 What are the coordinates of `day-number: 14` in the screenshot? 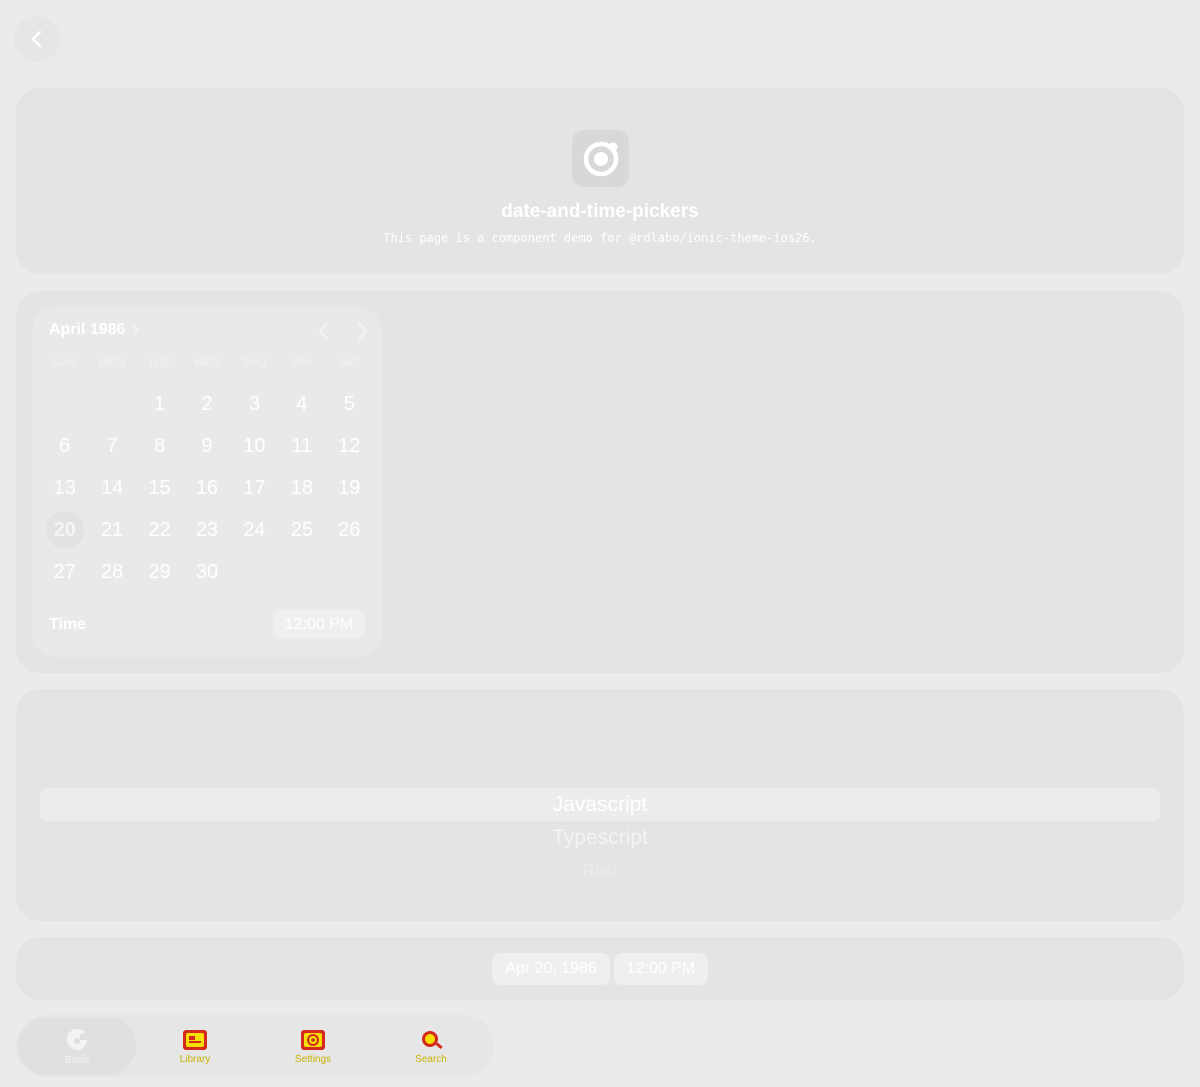 It's located at (112, 487).